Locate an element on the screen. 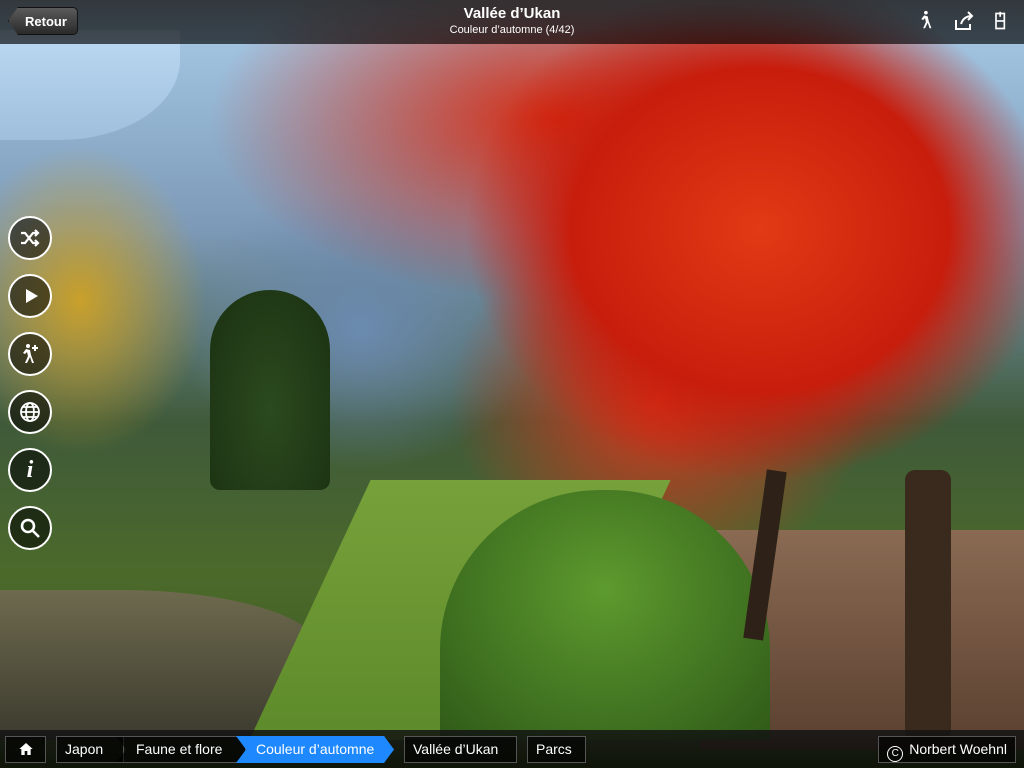  tree-trunk is located at coordinates (928, 605).